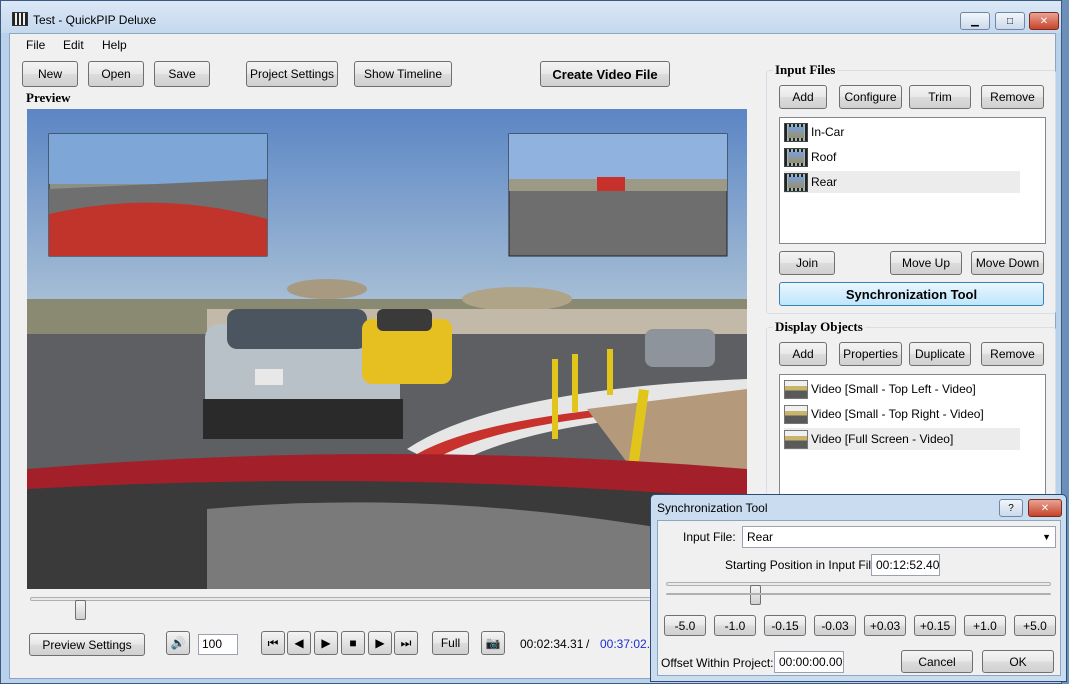 The width and height of the screenshot is (1069, 684). Describe the element at coordinates (885, 625) in the screenshot. I see `step-plus-0-03-button: +0.03` at that location.